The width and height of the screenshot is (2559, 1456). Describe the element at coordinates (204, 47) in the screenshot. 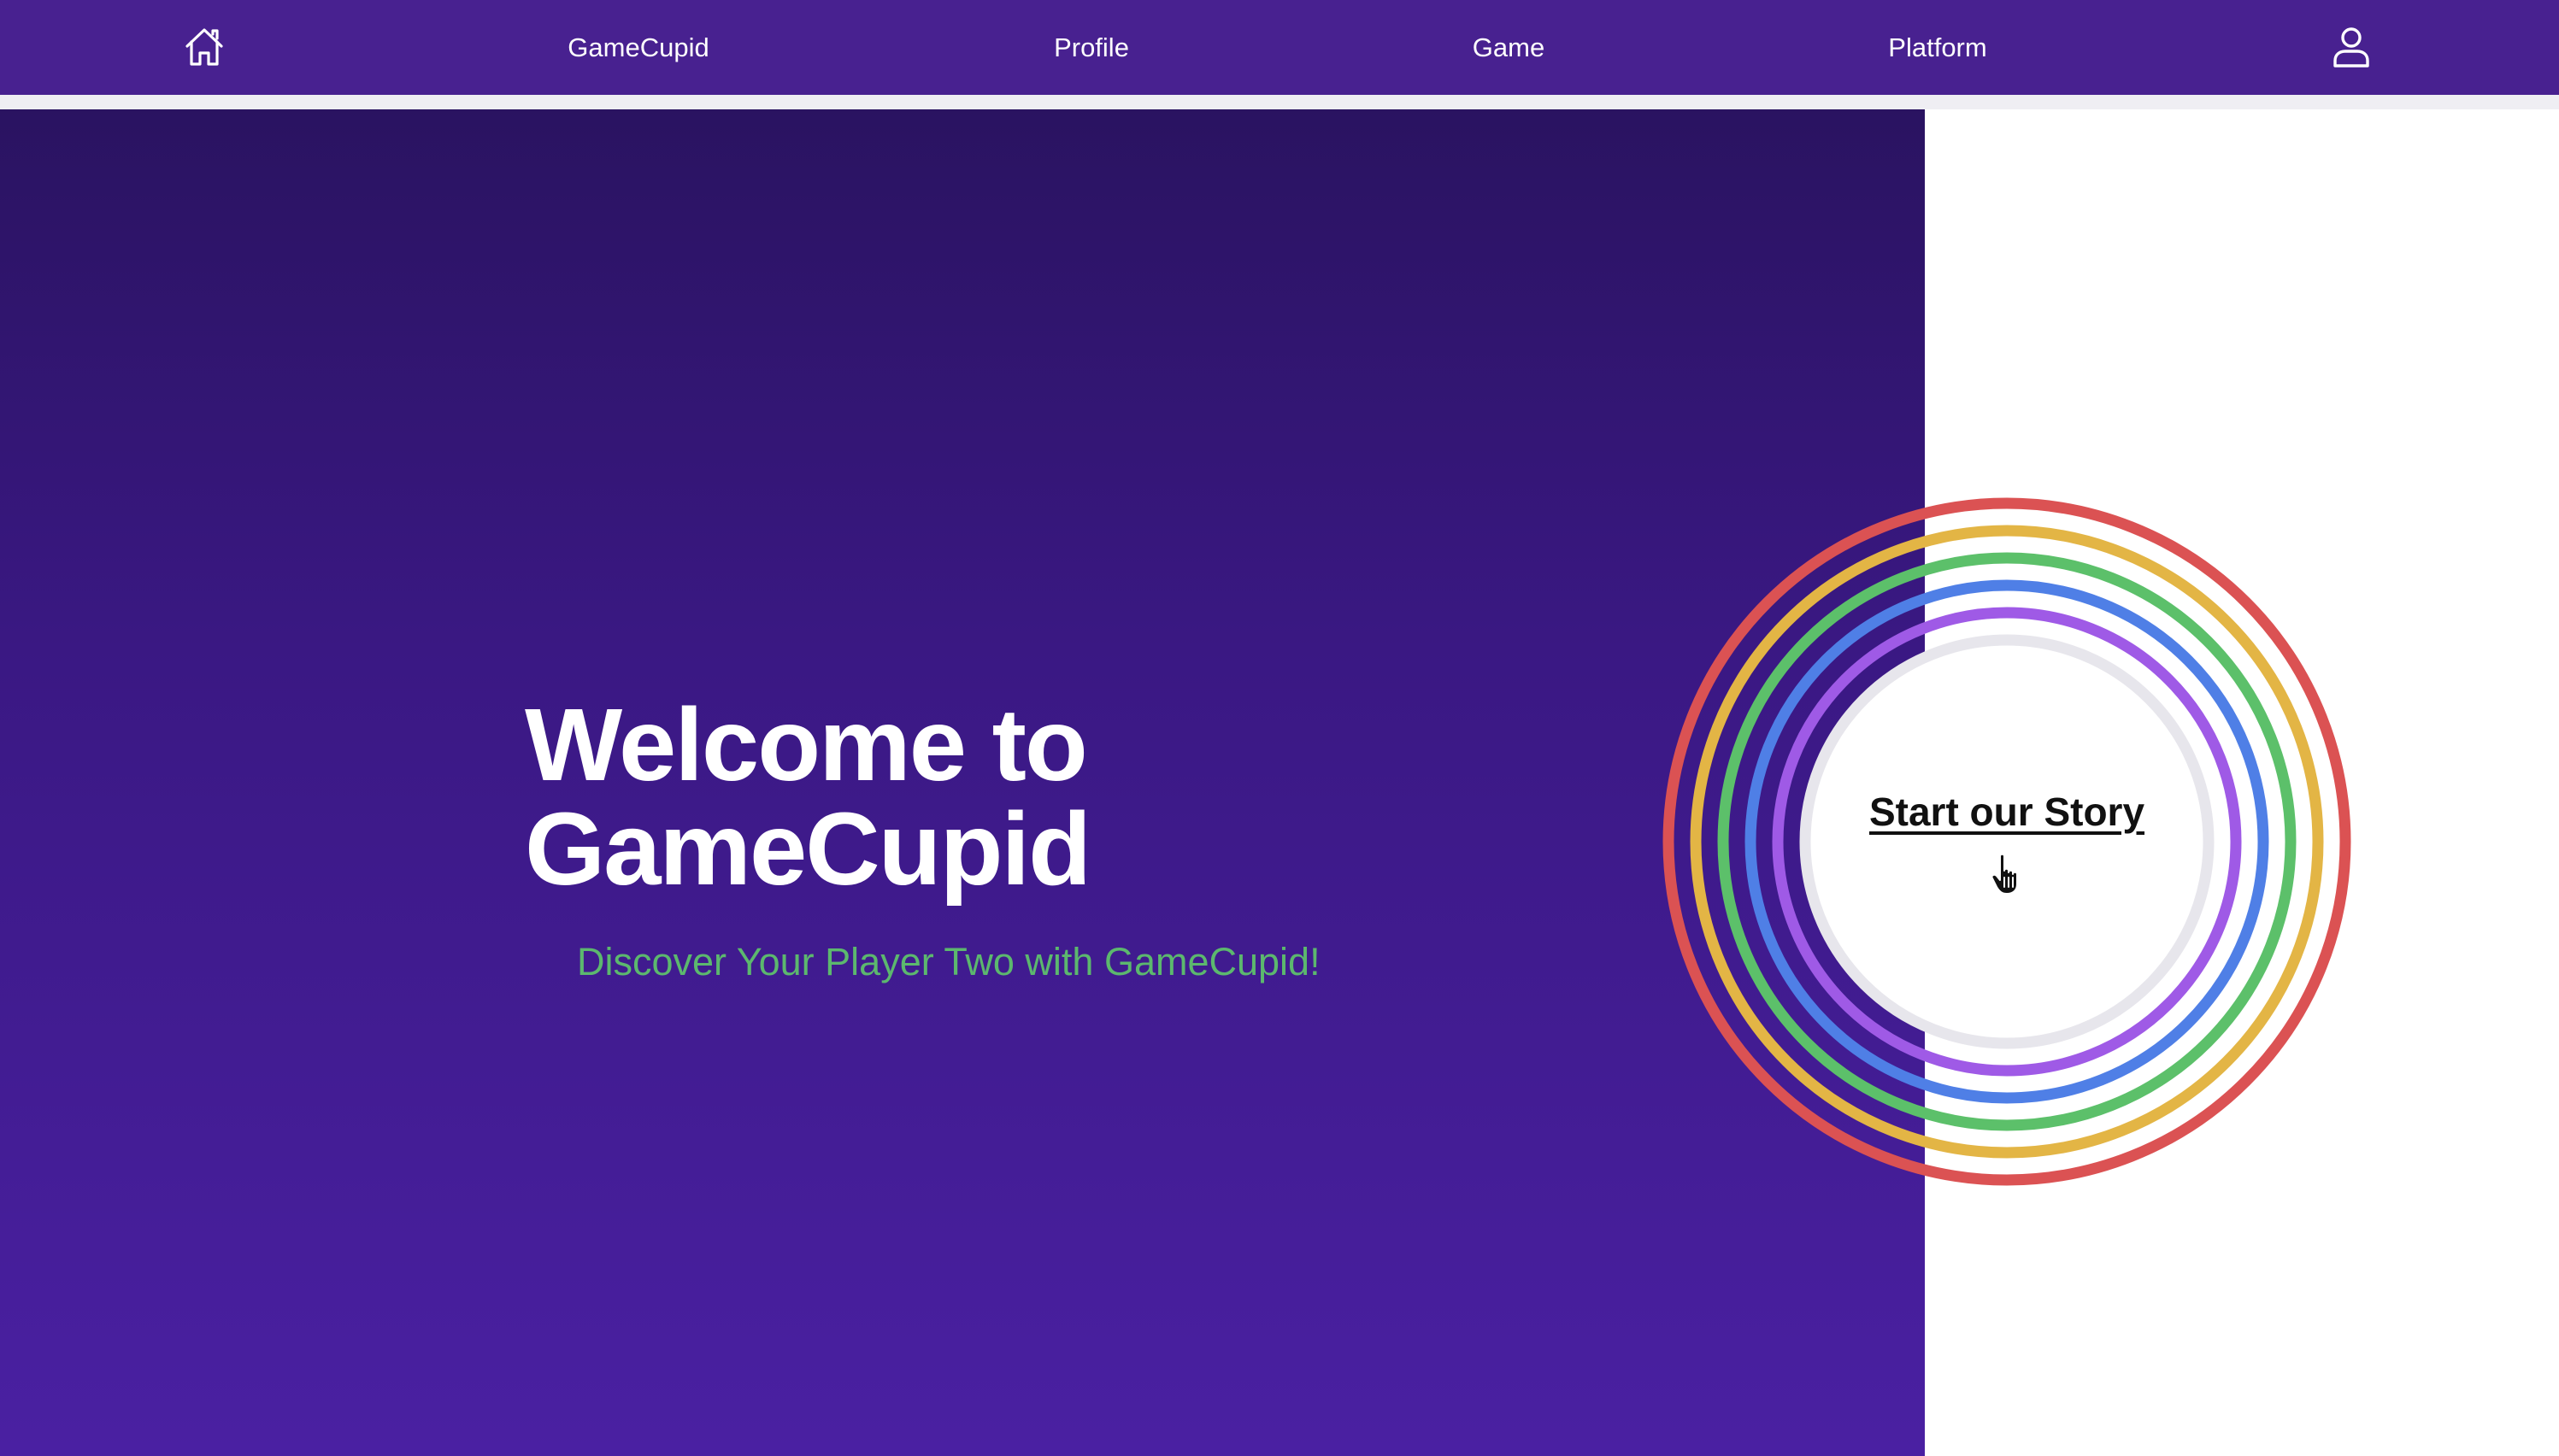

I see `home-icon` at that location.